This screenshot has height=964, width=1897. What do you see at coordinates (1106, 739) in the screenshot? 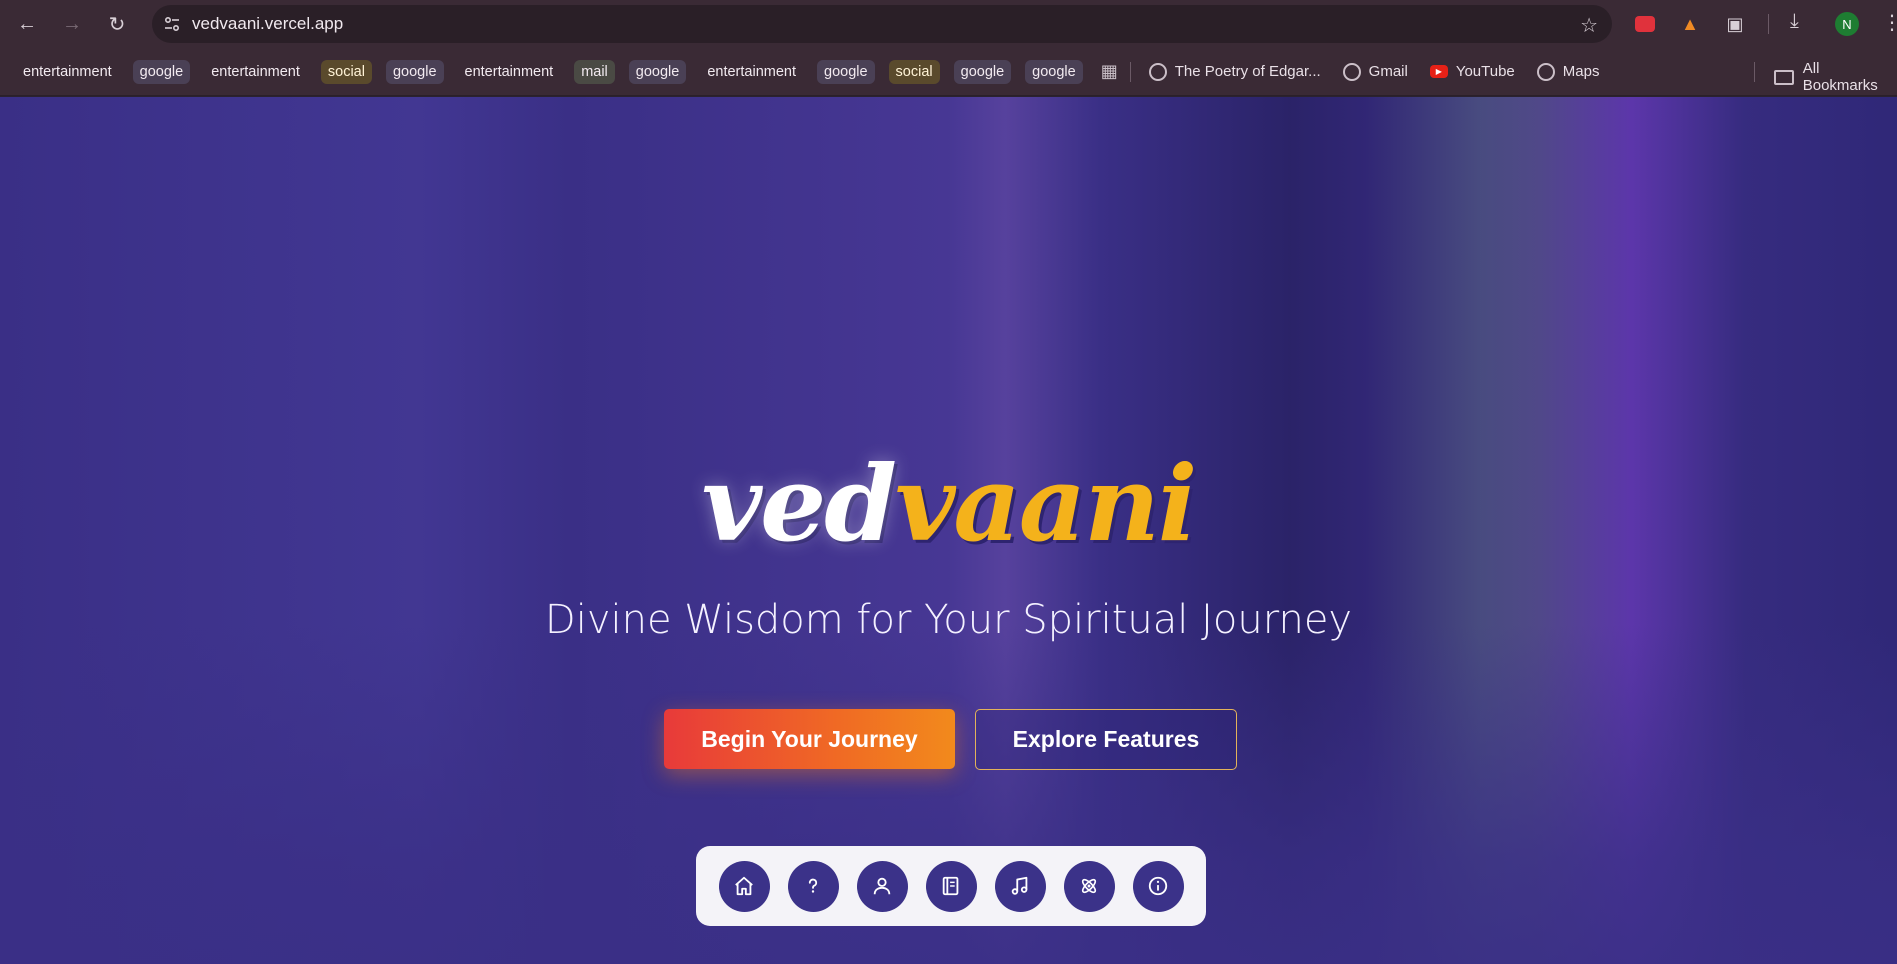
I see `explore-features-button: Explore Features` at bounding box center [1106, 739].